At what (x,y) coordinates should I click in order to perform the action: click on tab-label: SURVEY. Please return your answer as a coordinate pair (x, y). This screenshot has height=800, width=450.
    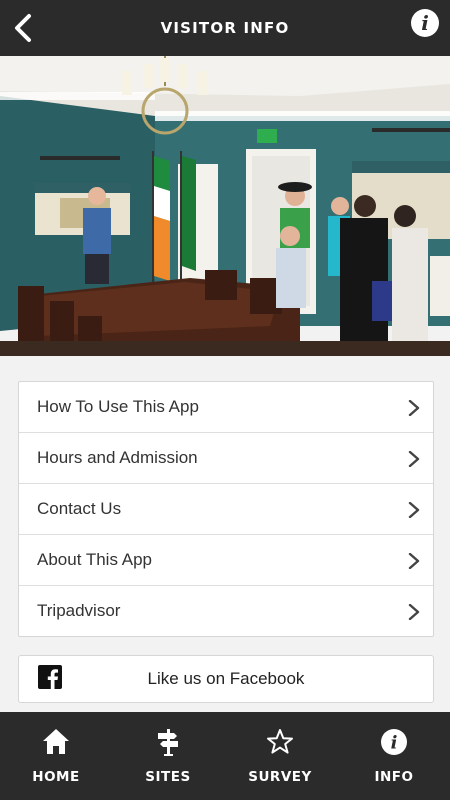
    Looking at the image, I should click on (280, 777).